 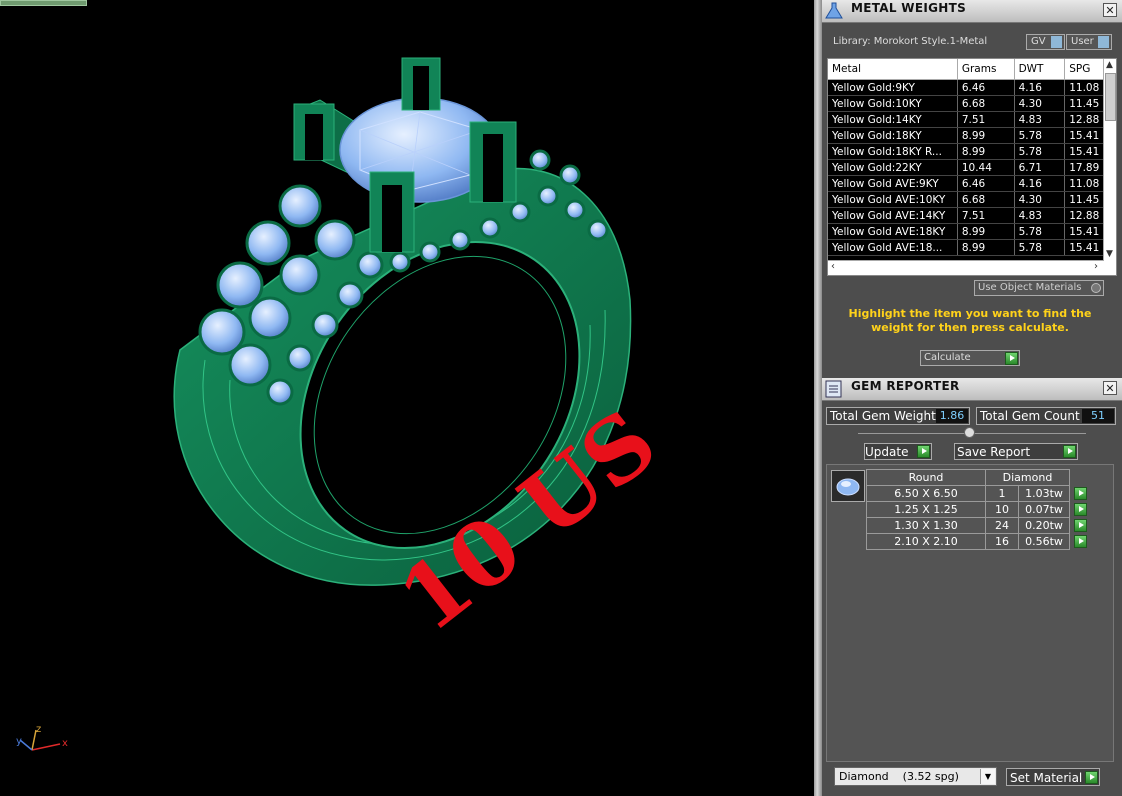 What do you see at coordinates (1109, 254) in the screenshot?
I see `scroll-down-icon: ▼` at bounding box center [1109, 254].